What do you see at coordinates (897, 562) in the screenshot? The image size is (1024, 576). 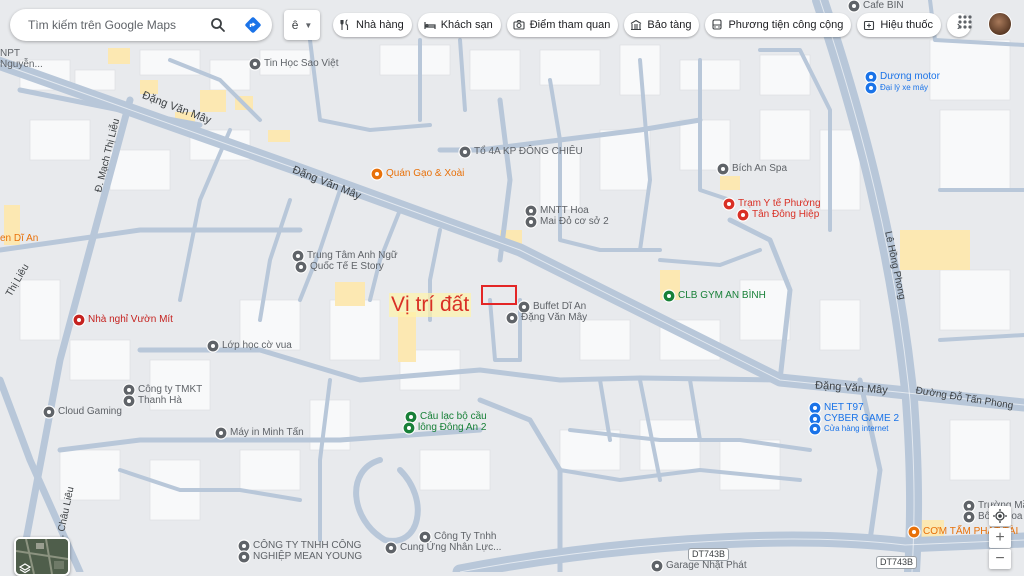 I see `route-shield: DT743B` at bounding box center [897, 562].